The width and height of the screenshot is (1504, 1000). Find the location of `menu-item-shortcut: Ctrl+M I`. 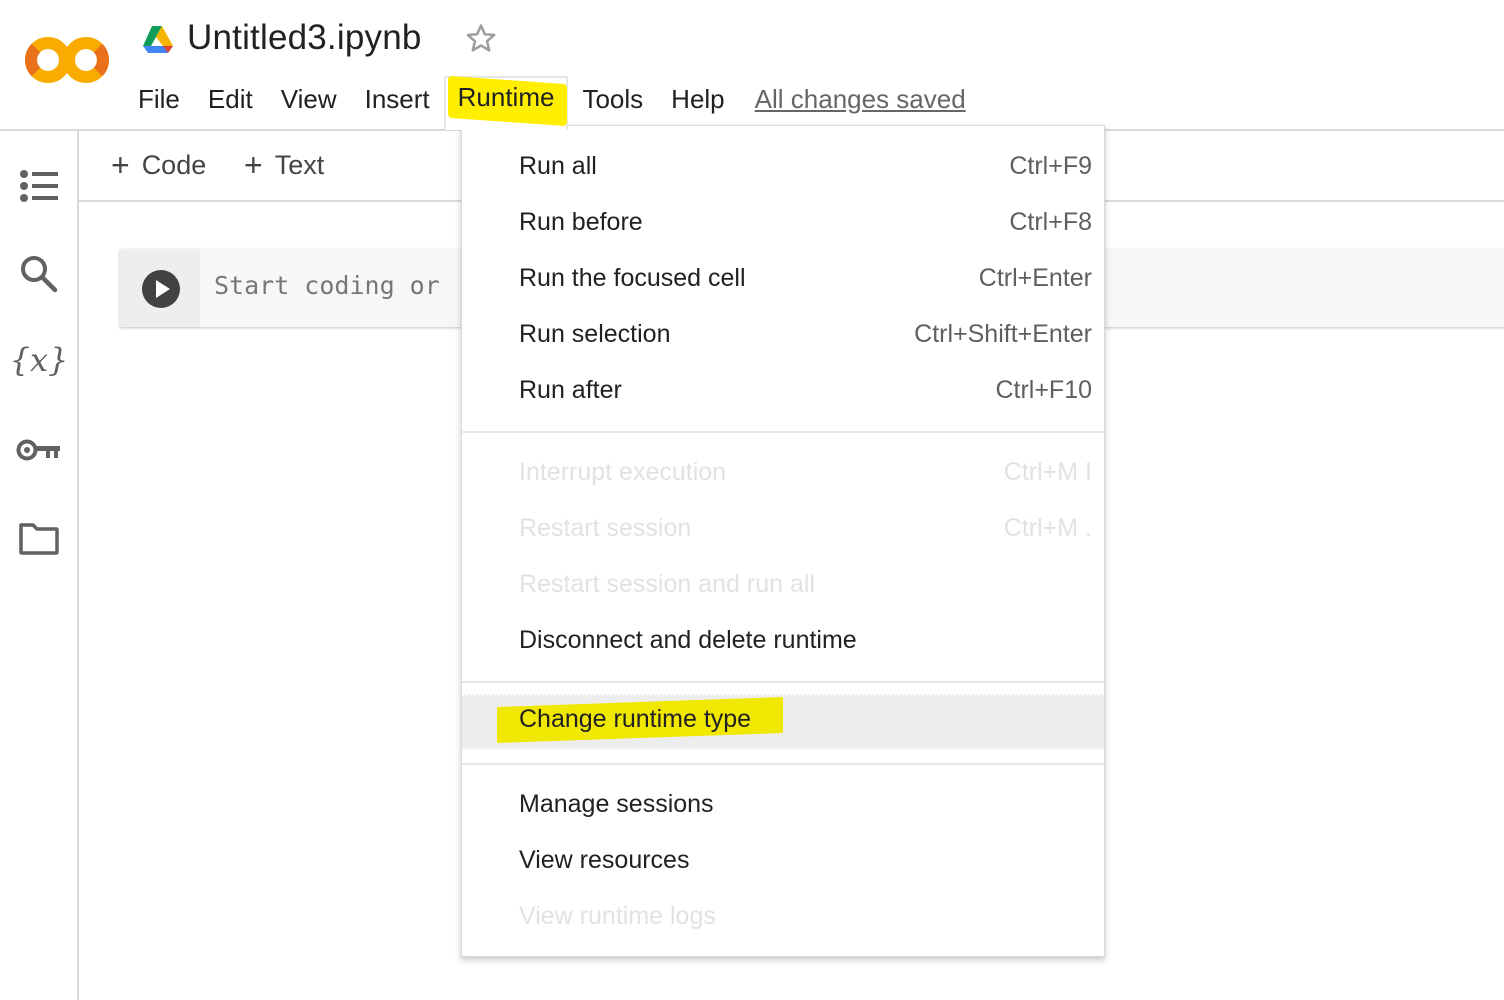

menu-item-shortcut: Ctrl+M I is located at coordinates (1047, 472).